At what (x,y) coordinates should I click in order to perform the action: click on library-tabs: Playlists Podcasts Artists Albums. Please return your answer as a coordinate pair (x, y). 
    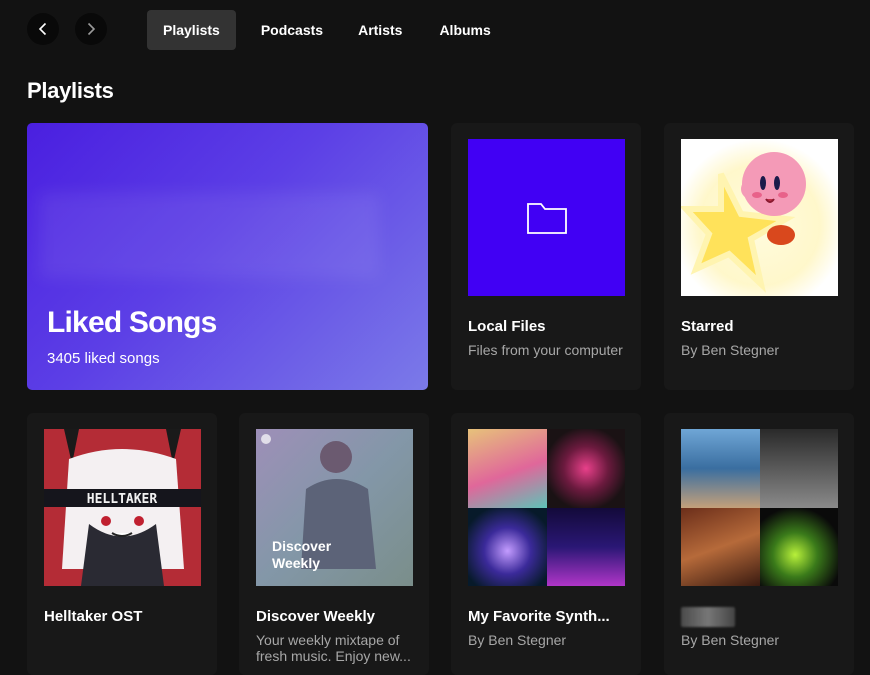
    Looking at the image, I should click on (327, 30).